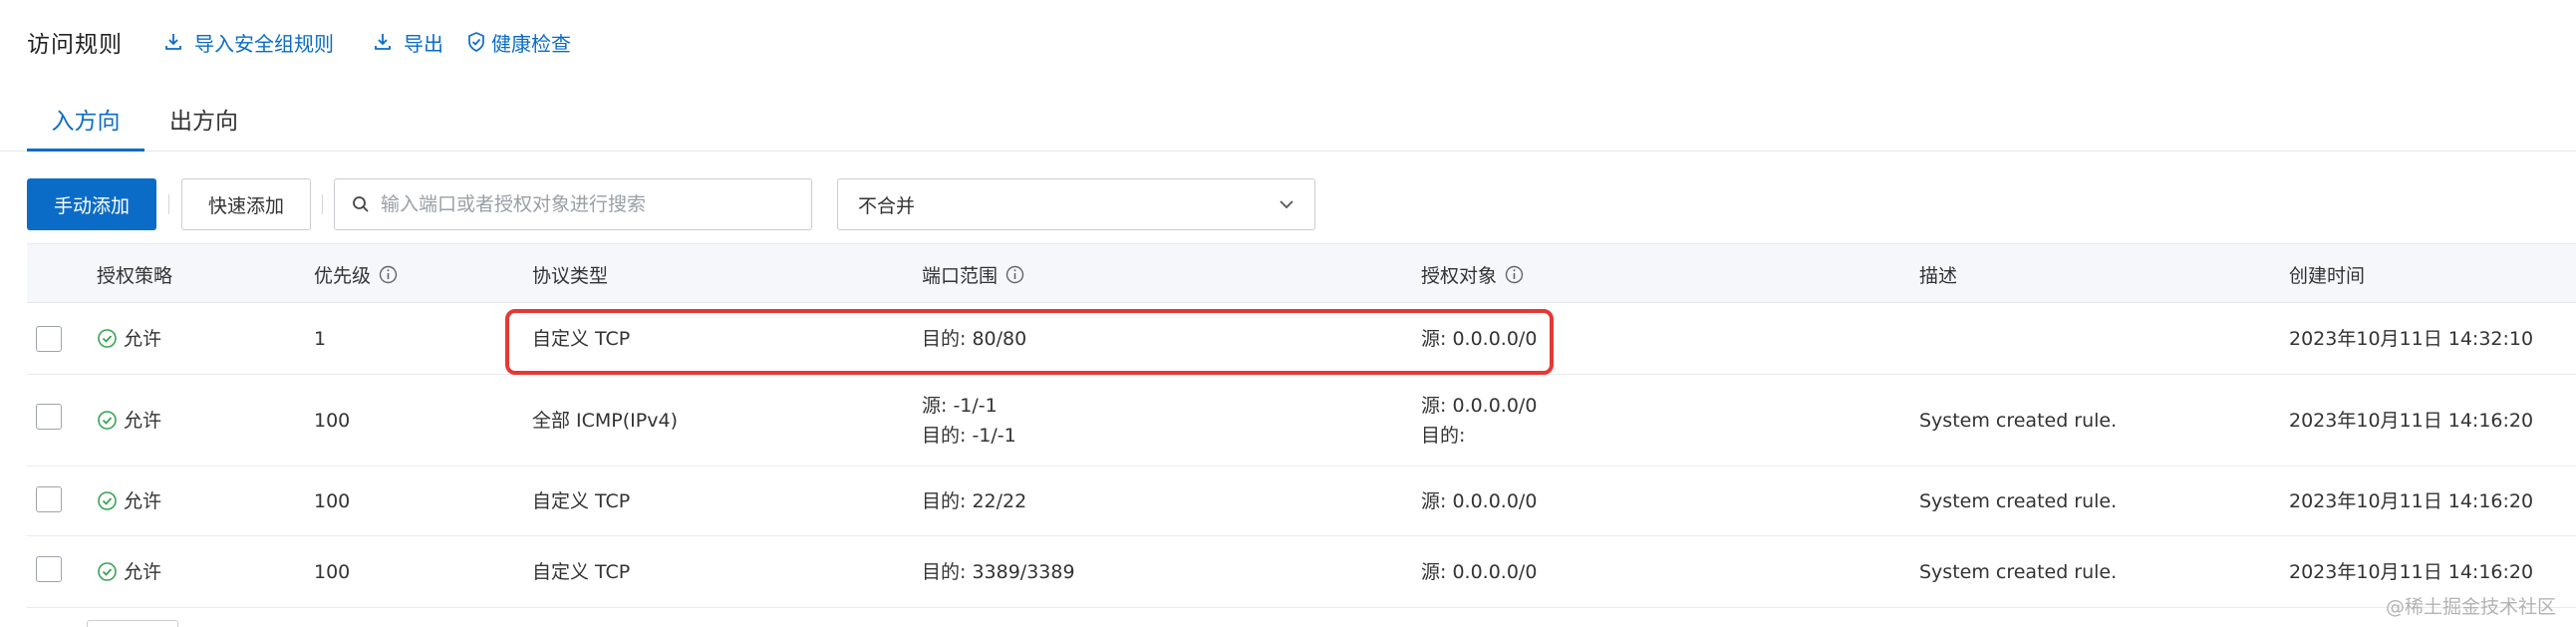 This screenshot has width=2576, height=627. I want to click on search-icon, so click(361, 204).